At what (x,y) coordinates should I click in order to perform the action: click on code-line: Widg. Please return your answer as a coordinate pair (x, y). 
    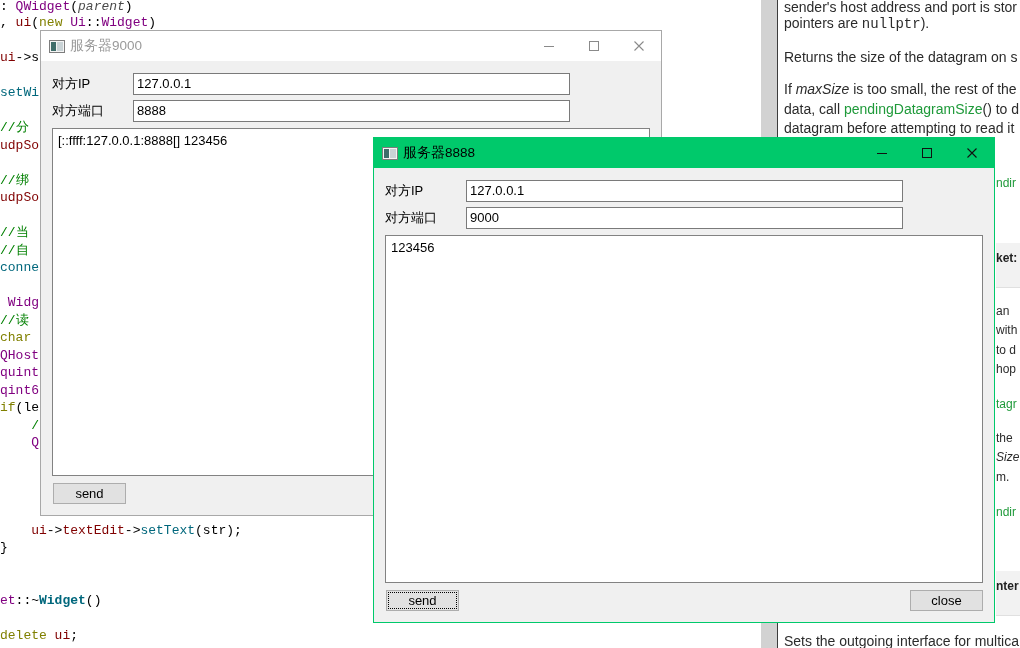
    Looking at the image, I should click on (22, 303).